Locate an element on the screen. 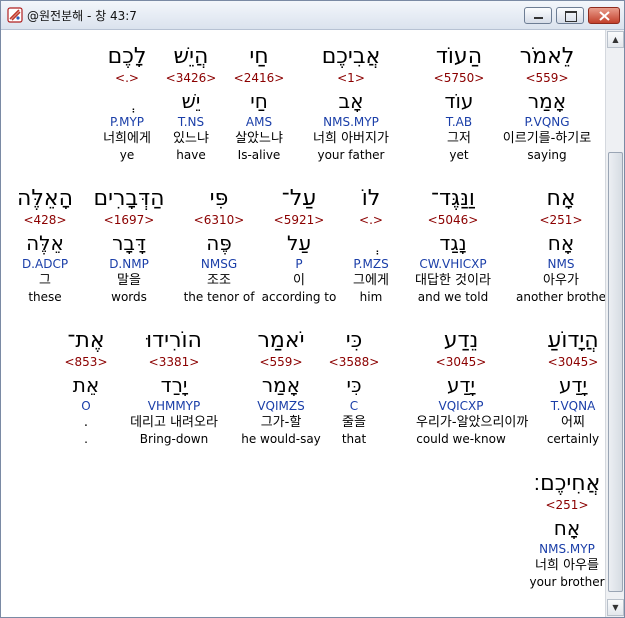  parsing-code: P.VQNG is located at coordinates (547, 122).